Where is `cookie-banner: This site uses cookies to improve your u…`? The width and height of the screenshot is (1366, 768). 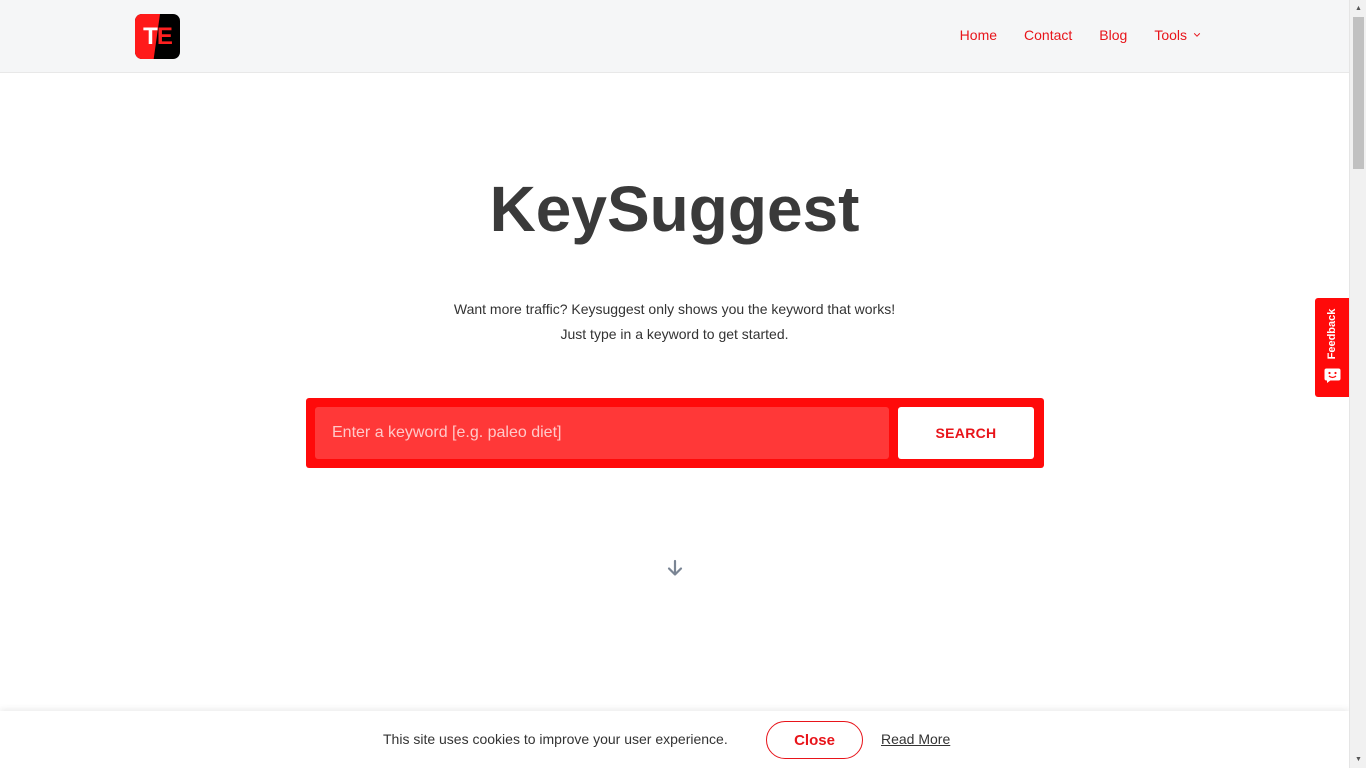
cookie-banner: This site uses cookies to improve your u… is located at coordinates (674, 739).